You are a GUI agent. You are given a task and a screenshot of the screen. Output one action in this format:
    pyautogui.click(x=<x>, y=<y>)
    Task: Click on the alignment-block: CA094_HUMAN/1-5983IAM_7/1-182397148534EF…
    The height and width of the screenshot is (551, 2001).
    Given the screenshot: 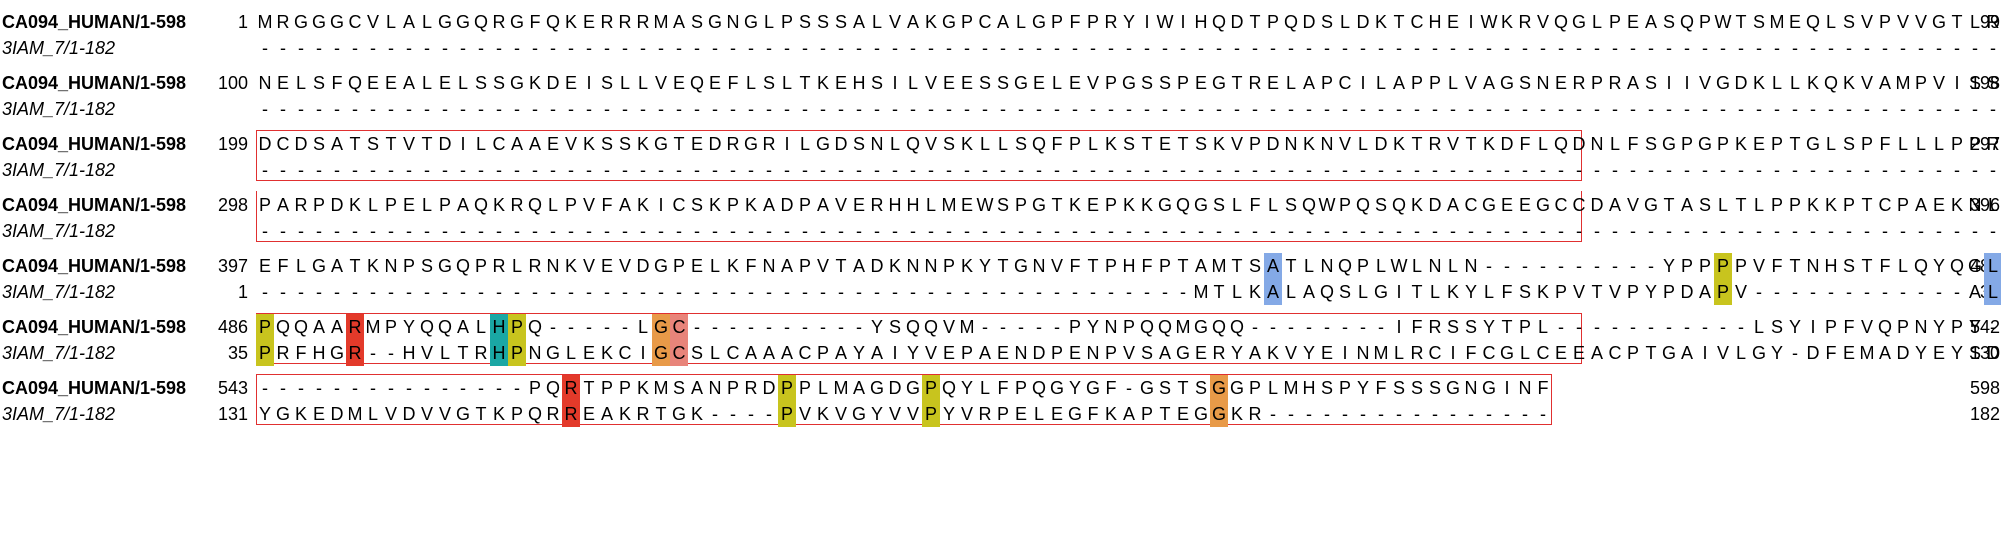 What is the action you would take?
    pyautogui.click(x=1000, y=284)
    